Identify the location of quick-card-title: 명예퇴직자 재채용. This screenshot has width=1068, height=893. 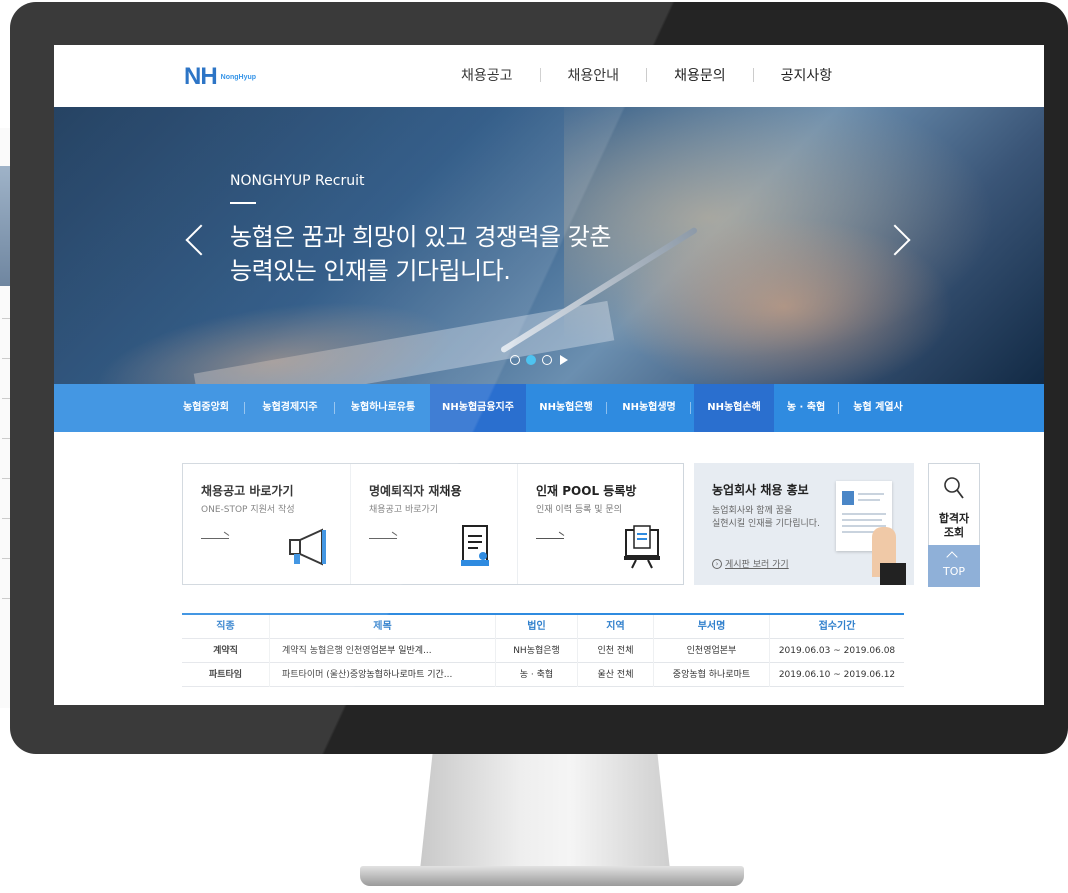
(415, 491).